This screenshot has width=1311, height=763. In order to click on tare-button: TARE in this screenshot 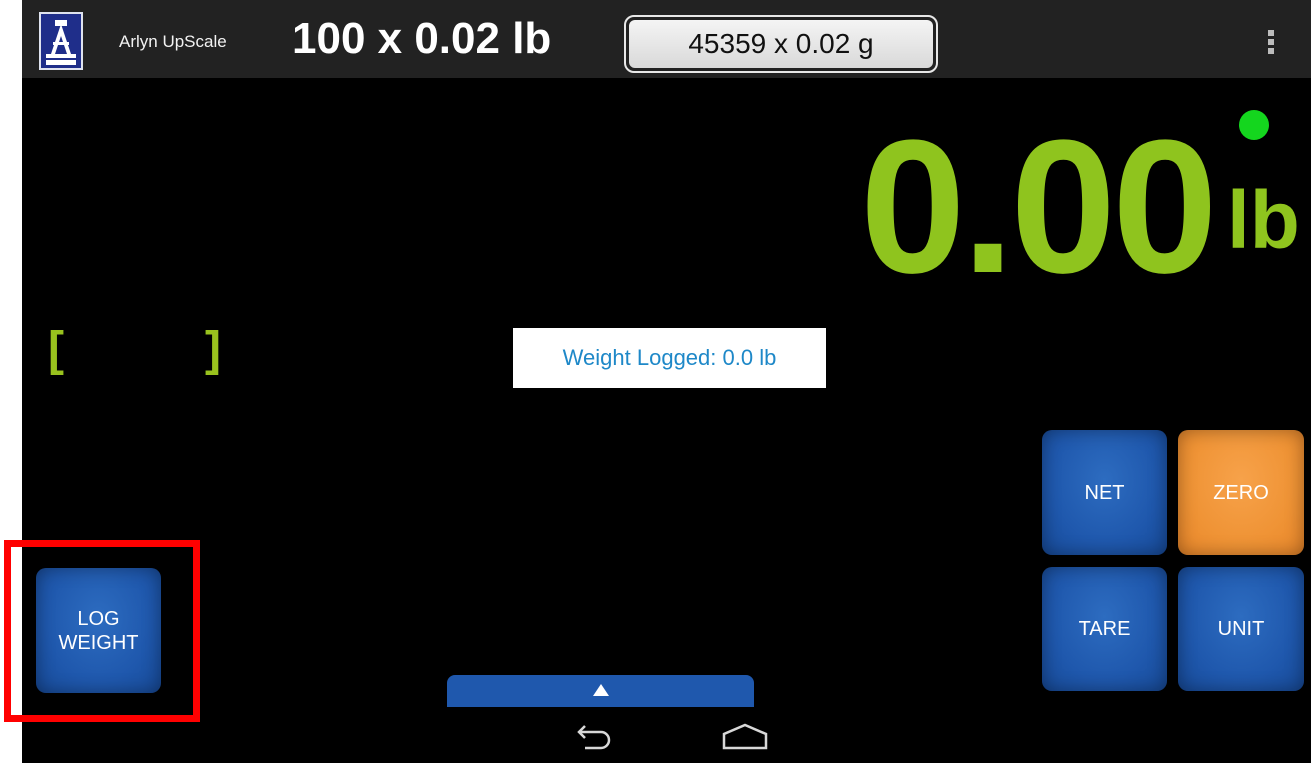, I will do `click(1104, 629)`.